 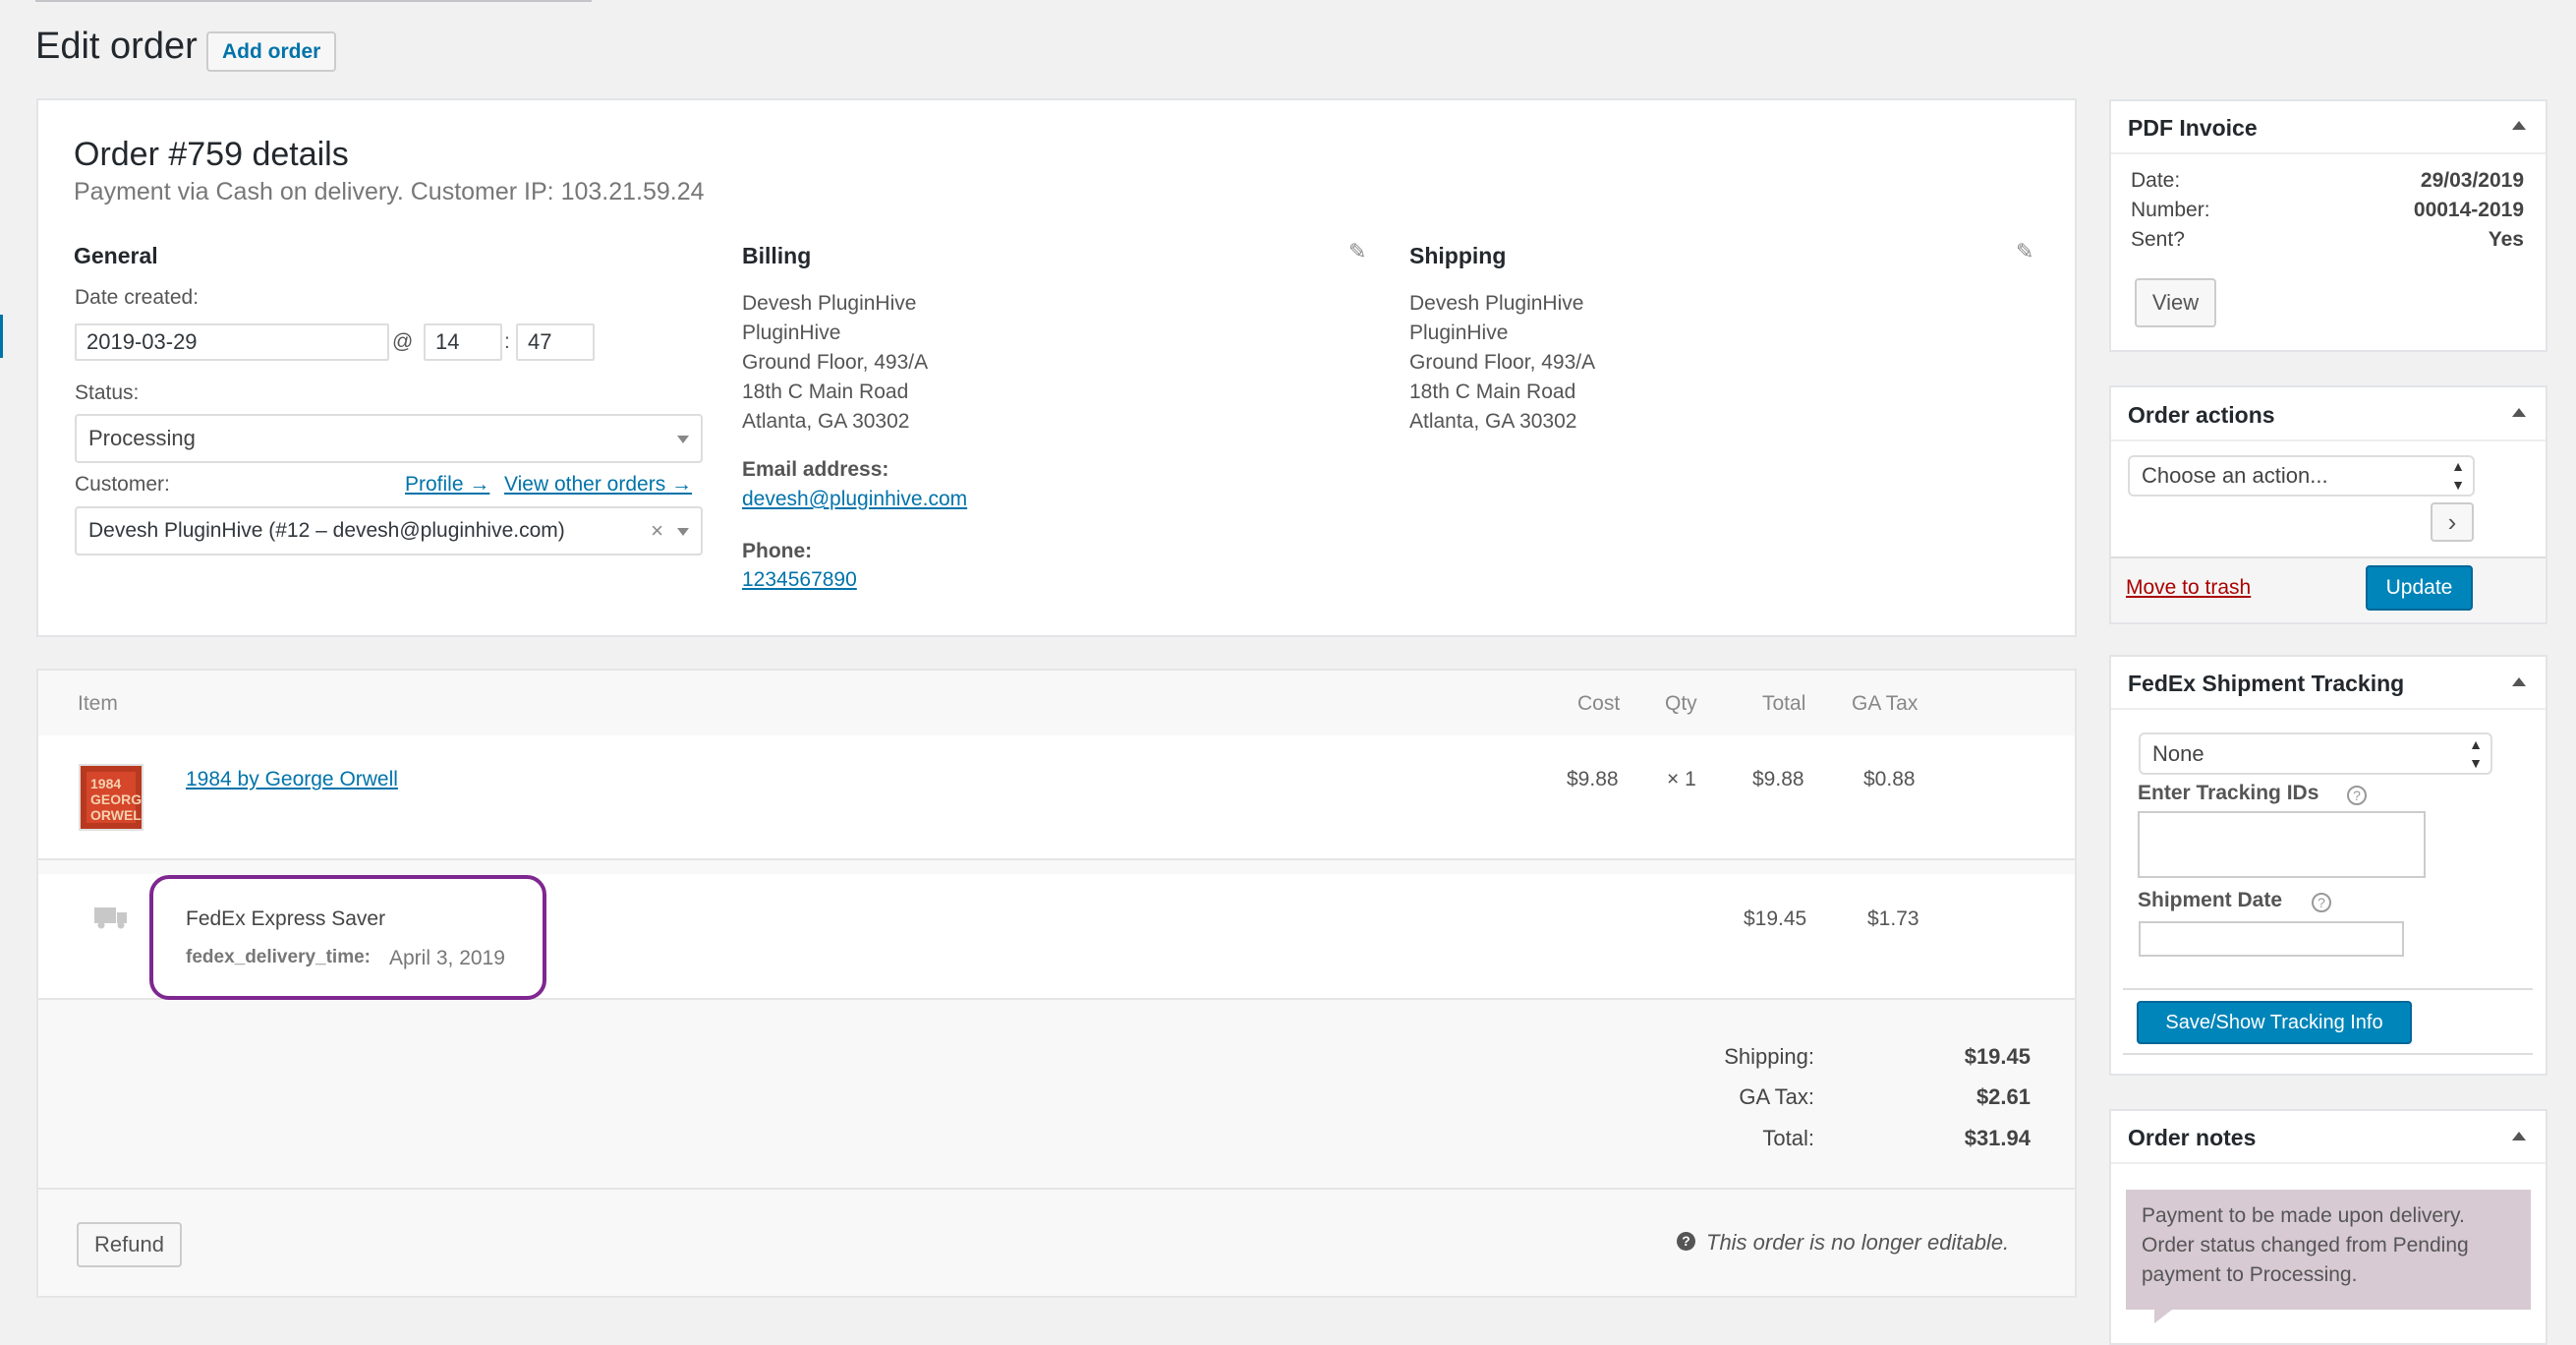 I want to click on totals-total-value: $31.94, so click(x=1997, y=1138).